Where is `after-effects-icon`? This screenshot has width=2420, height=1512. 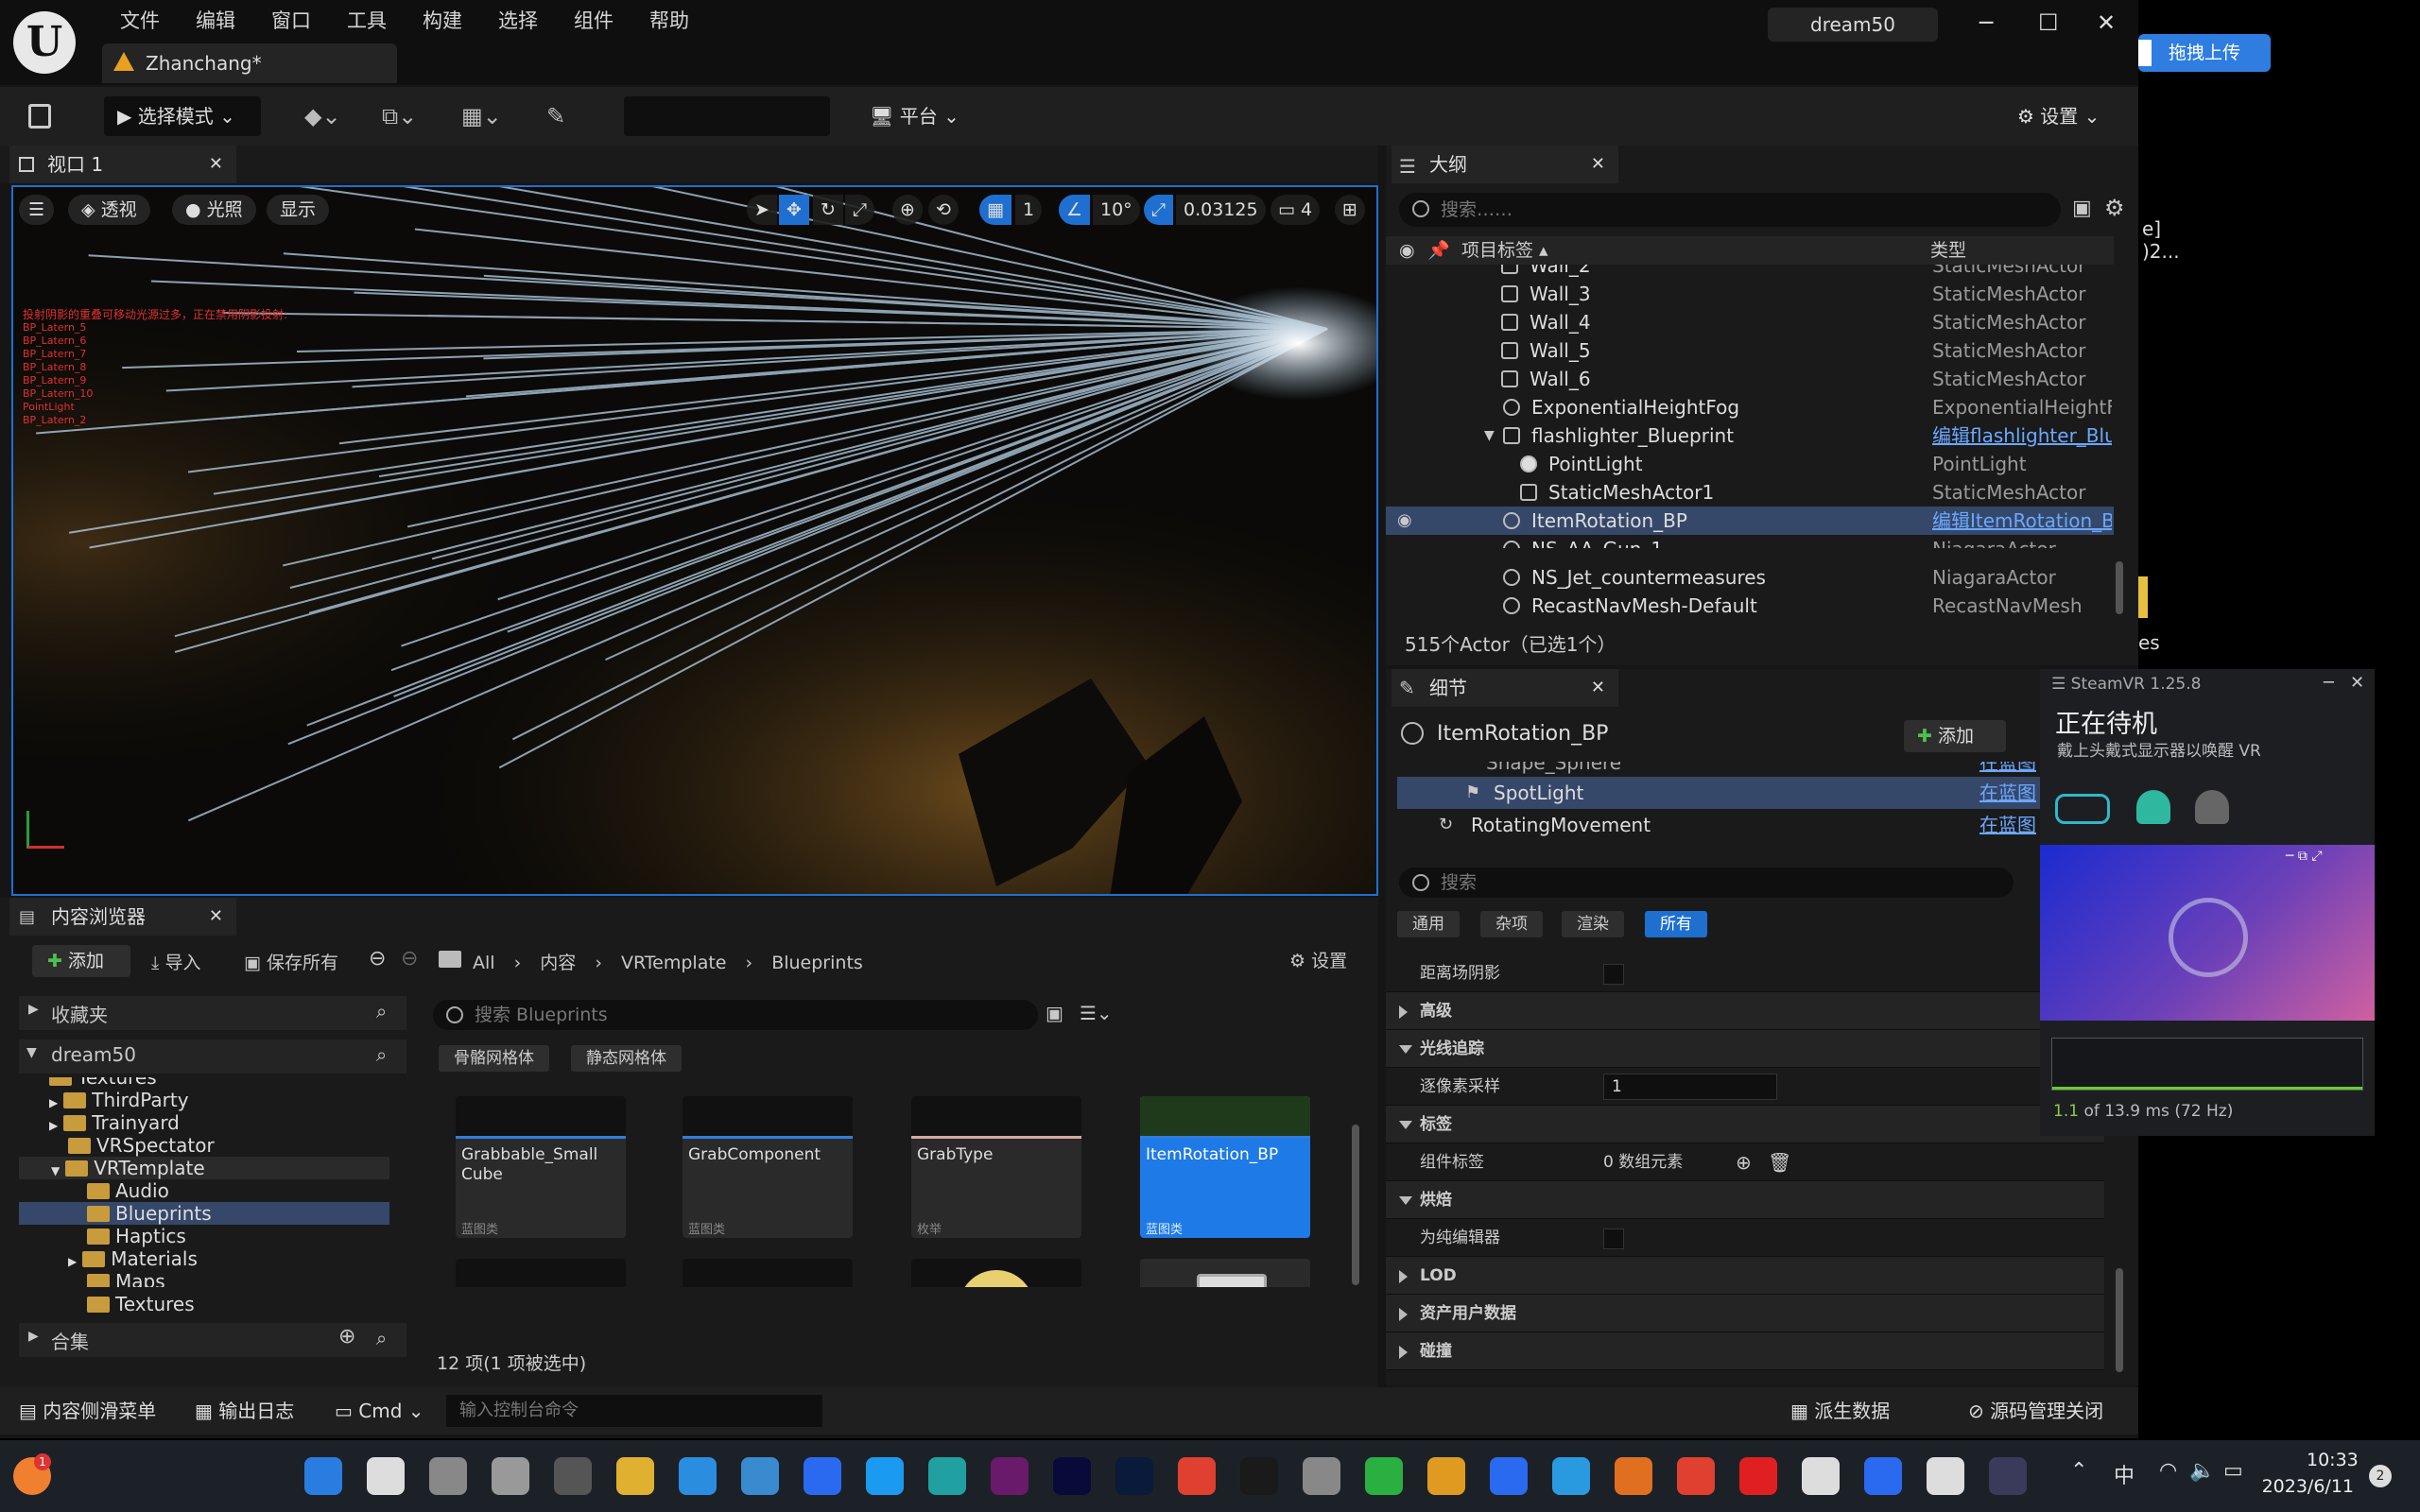
after-effects-icon is located at coordinates (1072, 1476).